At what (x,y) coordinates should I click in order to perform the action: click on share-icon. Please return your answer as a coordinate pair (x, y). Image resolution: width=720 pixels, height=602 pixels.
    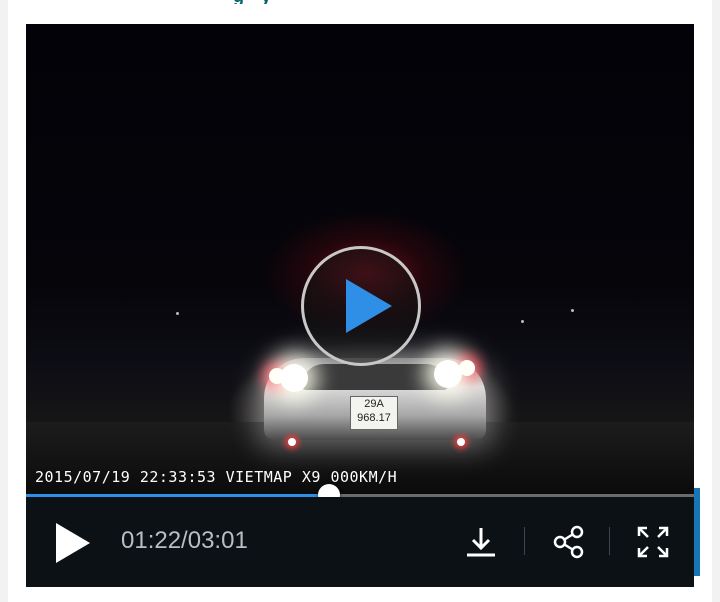
    Looking at the image, I should click on (568, 542).